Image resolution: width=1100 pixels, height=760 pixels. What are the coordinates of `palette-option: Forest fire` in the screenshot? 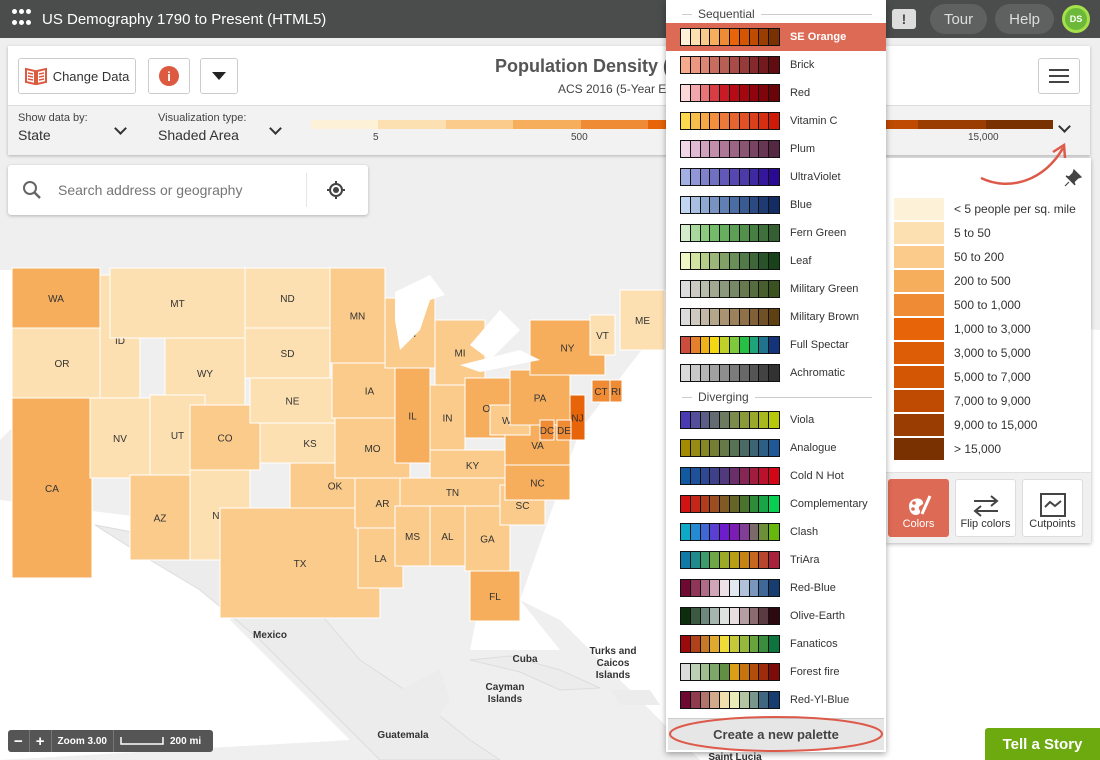 It's located at (776, 672).